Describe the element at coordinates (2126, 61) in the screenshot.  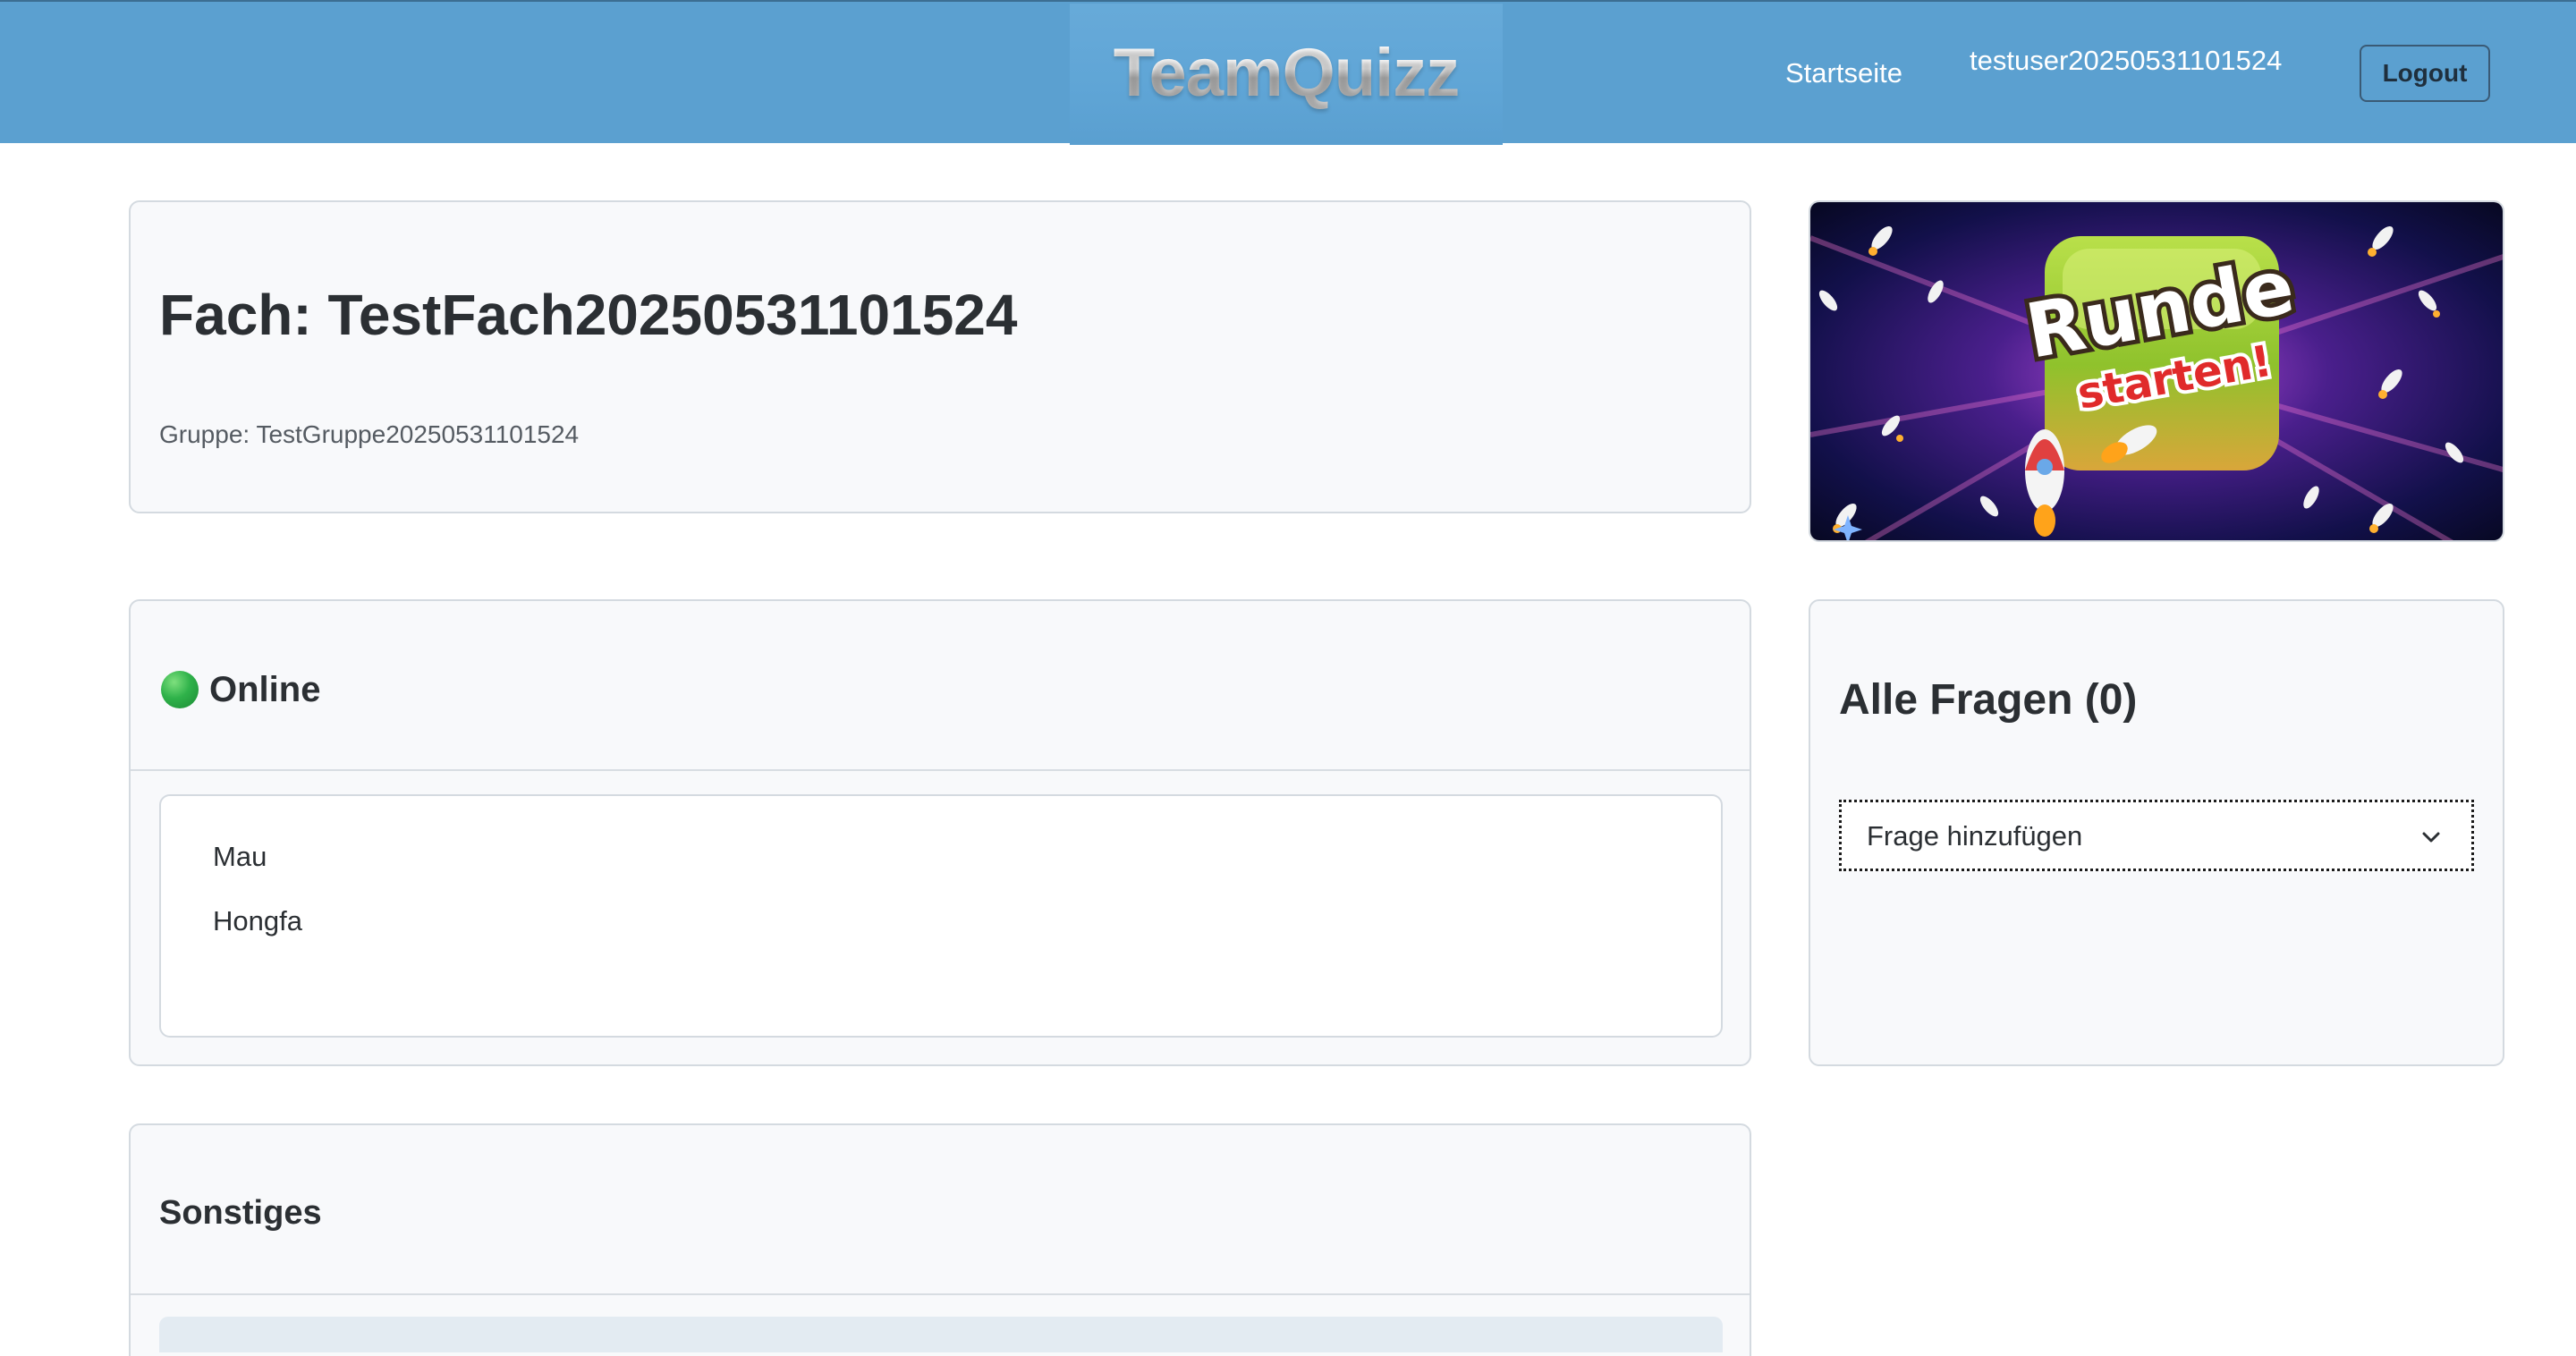
I see `nav-username: testuser20250531101524` at that location.